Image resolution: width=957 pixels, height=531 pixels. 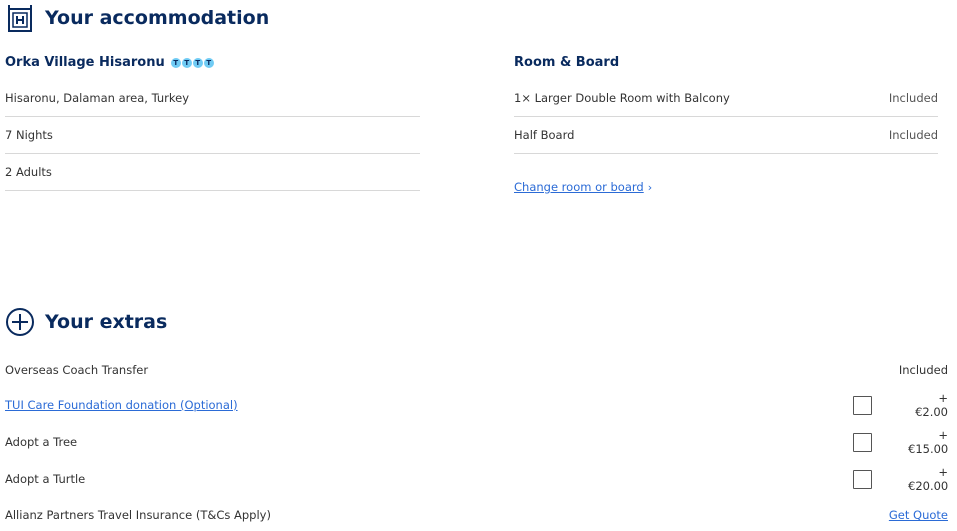 I want to click on hotel-location-text: Hisaronu, Dalaman area, Turkey, so click(x=97, y=98).